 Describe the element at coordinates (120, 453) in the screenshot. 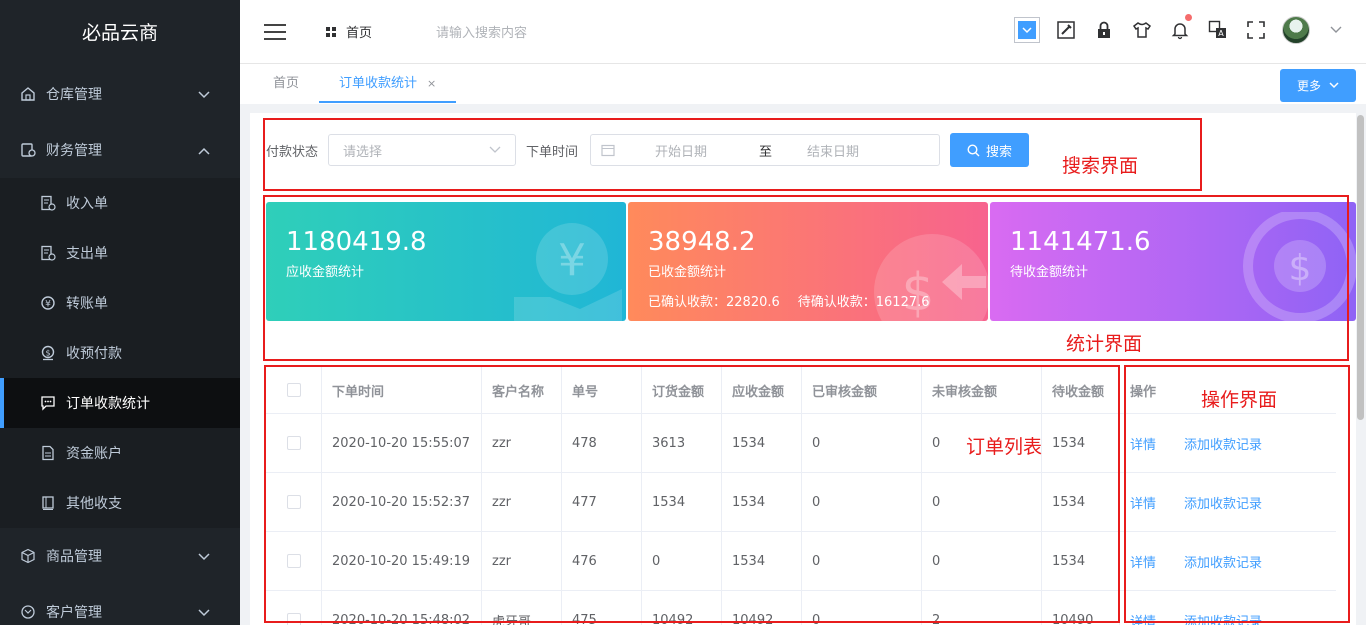

I see `sidebar-item-fund-account: 资金账户` at that location.